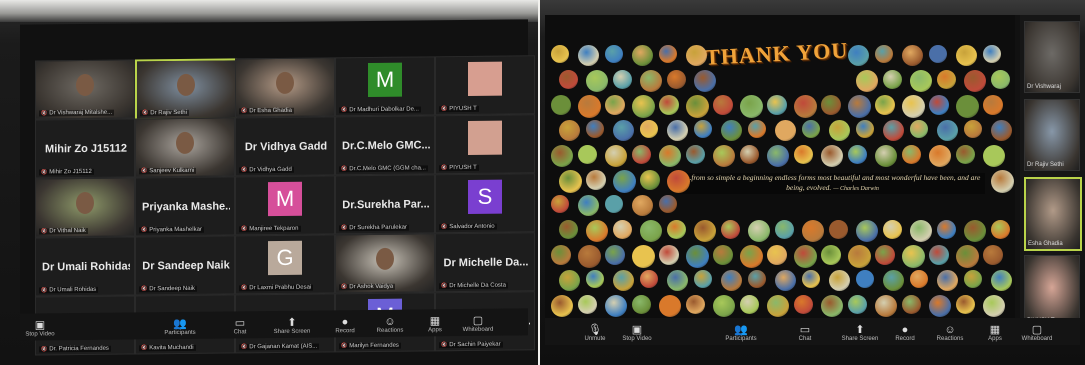 The height and width of the screenshot is (365, 1085). Describe the element at coordinates (950, 339) in the screenshot. I see `toolbar-button-label: Reactions` at that location.